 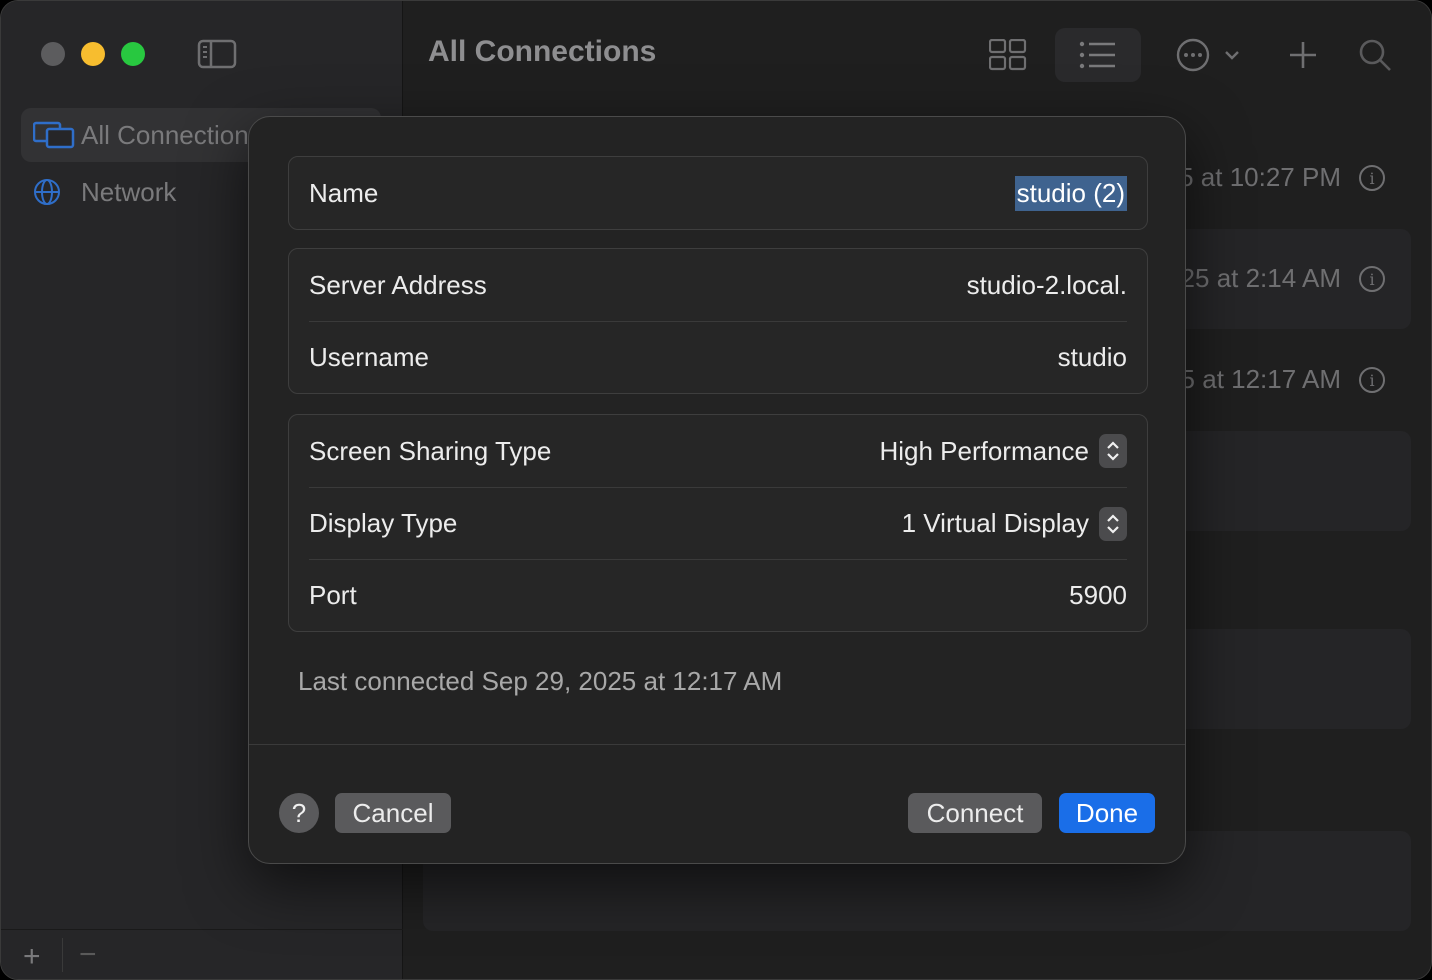 I want to click on name-field: studio (2), so click(x=1070, y=193).